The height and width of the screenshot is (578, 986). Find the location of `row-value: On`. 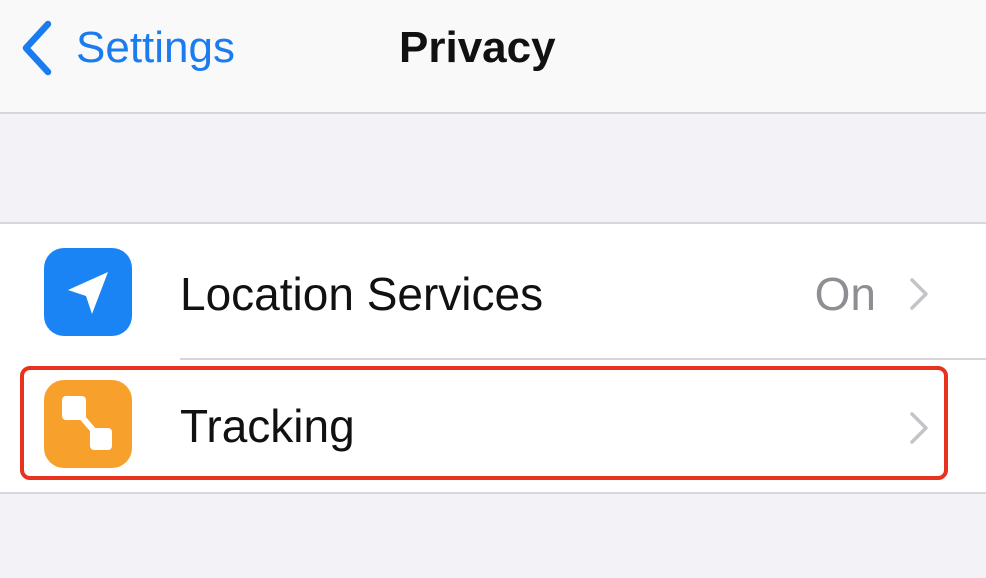

row-value: On is located at coordinates (845, 294).